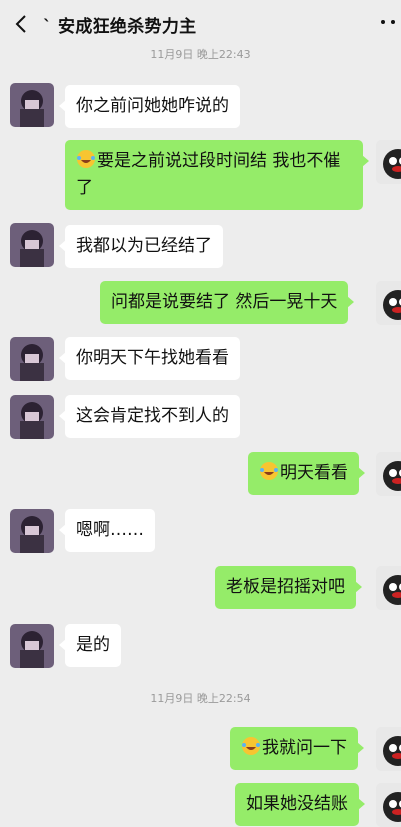  What do you see at coordinates (149, 416) in the screenshot?
I see `message-bubble: 这会肯定找不到人的` at bounding box center [149, 416].